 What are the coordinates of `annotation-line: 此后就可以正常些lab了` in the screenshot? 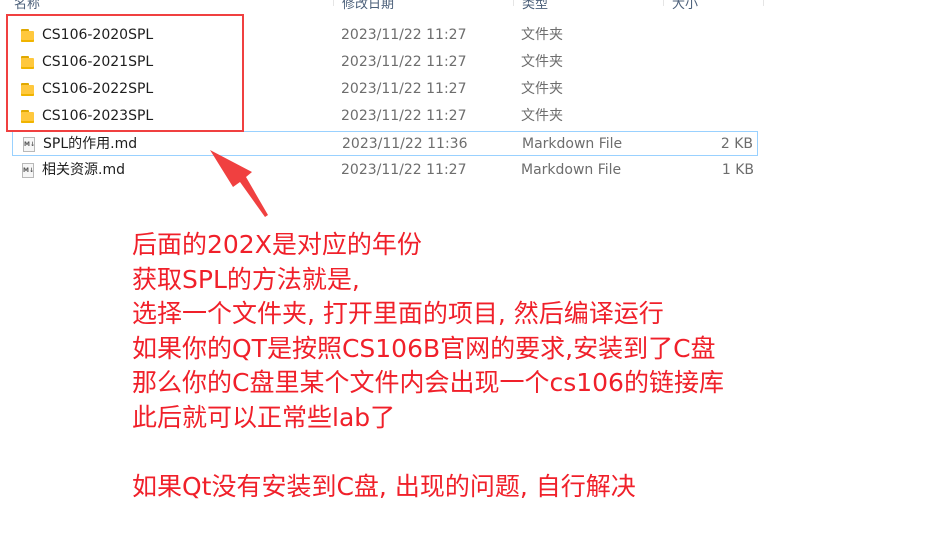 It's located at (264, 417).